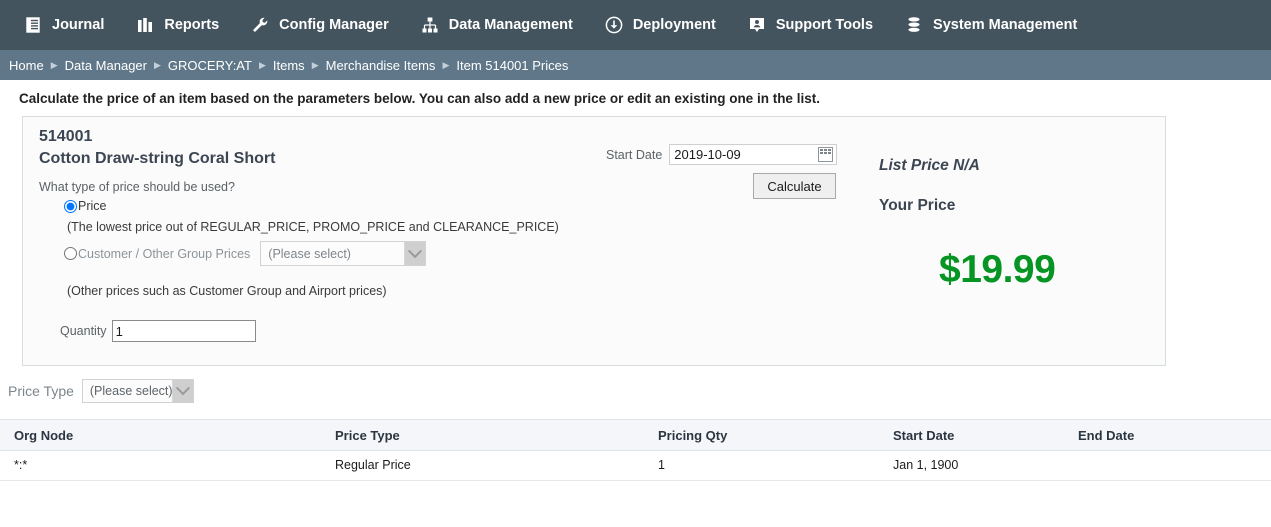 The image size is (1271, 527). What do you see at coordinates (824, 25) in the screenshot?
I see `nav-item-label: Support Tools` at bounding box center [824, 25].